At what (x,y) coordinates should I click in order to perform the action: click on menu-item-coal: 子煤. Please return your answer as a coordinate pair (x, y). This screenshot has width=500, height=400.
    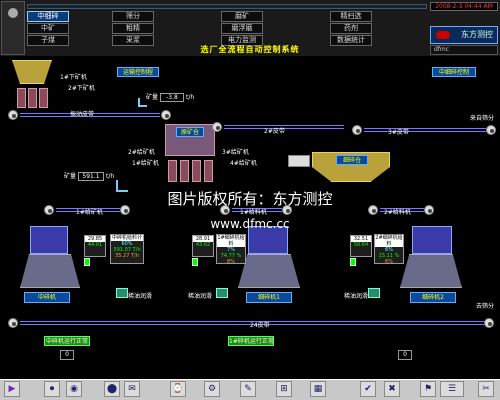
    Looking at the image, I should click on (48, 40).